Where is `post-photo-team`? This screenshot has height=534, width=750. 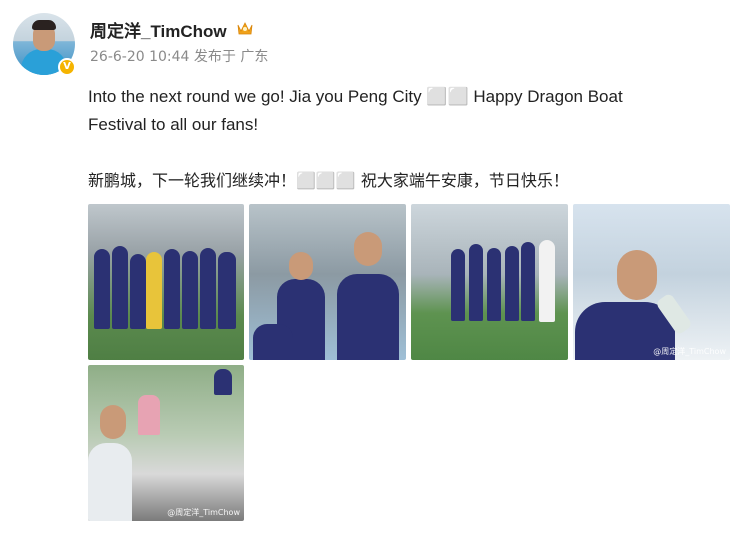 post-photo-team is located at coordinates (166, 282).